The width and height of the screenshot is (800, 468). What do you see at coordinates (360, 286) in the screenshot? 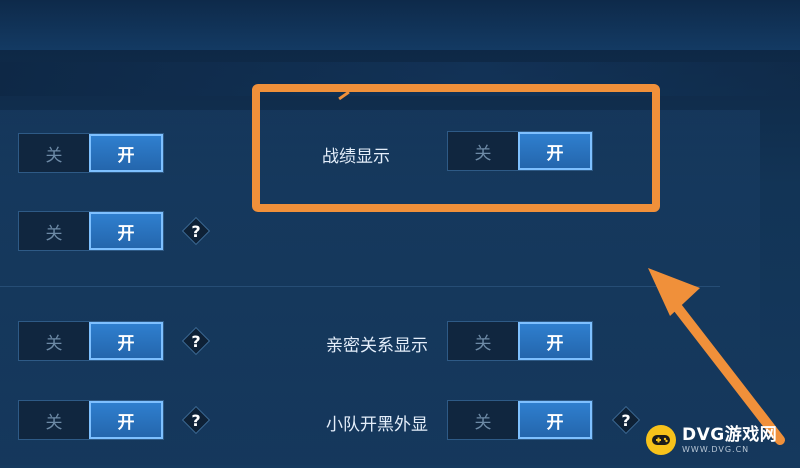
I see `section-divider` at bounding box center [360, 286].